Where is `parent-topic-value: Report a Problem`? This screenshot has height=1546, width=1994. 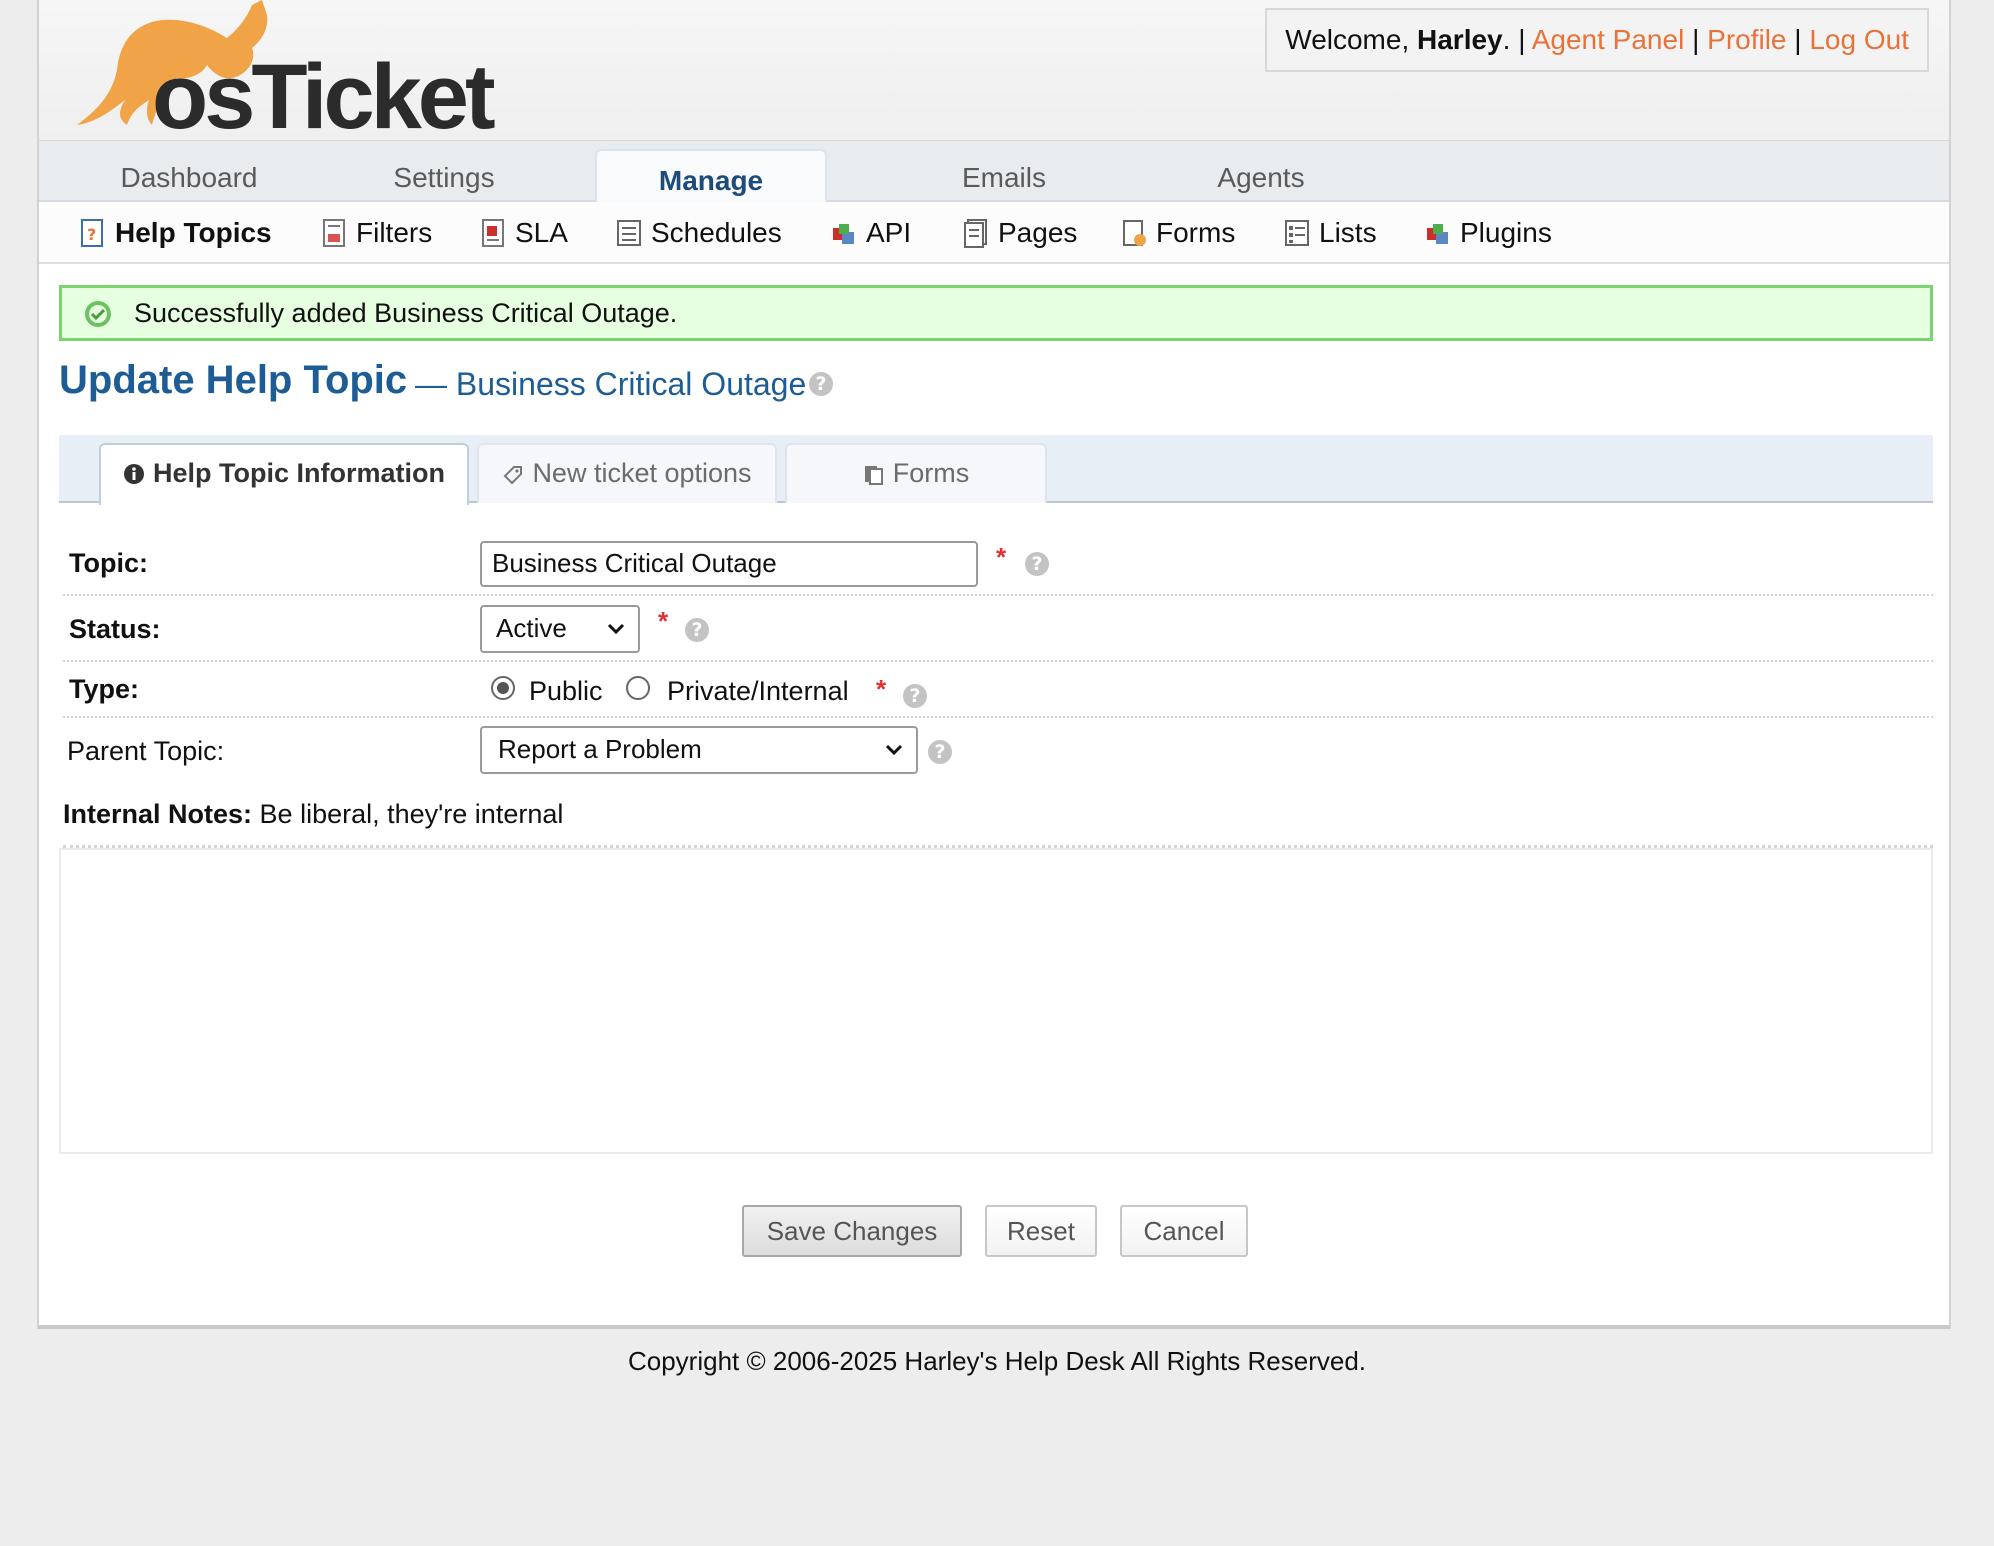
parent-topic-value: Report a Problem is located at coordinates (600, 749).